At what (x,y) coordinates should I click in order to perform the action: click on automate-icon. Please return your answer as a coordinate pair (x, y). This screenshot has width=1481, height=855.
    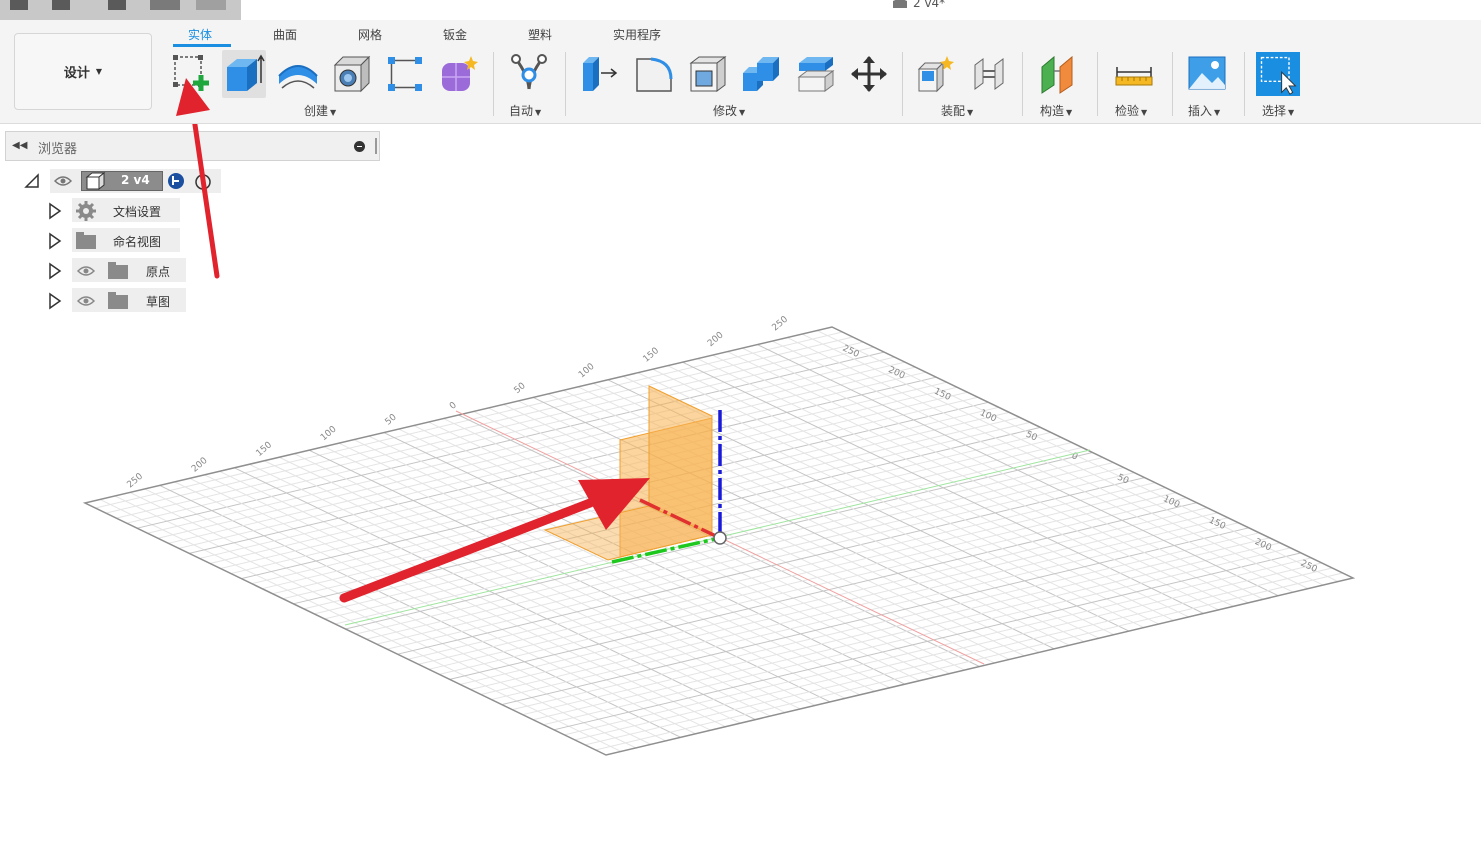
    Looking at the image, I should click on (529, 72).